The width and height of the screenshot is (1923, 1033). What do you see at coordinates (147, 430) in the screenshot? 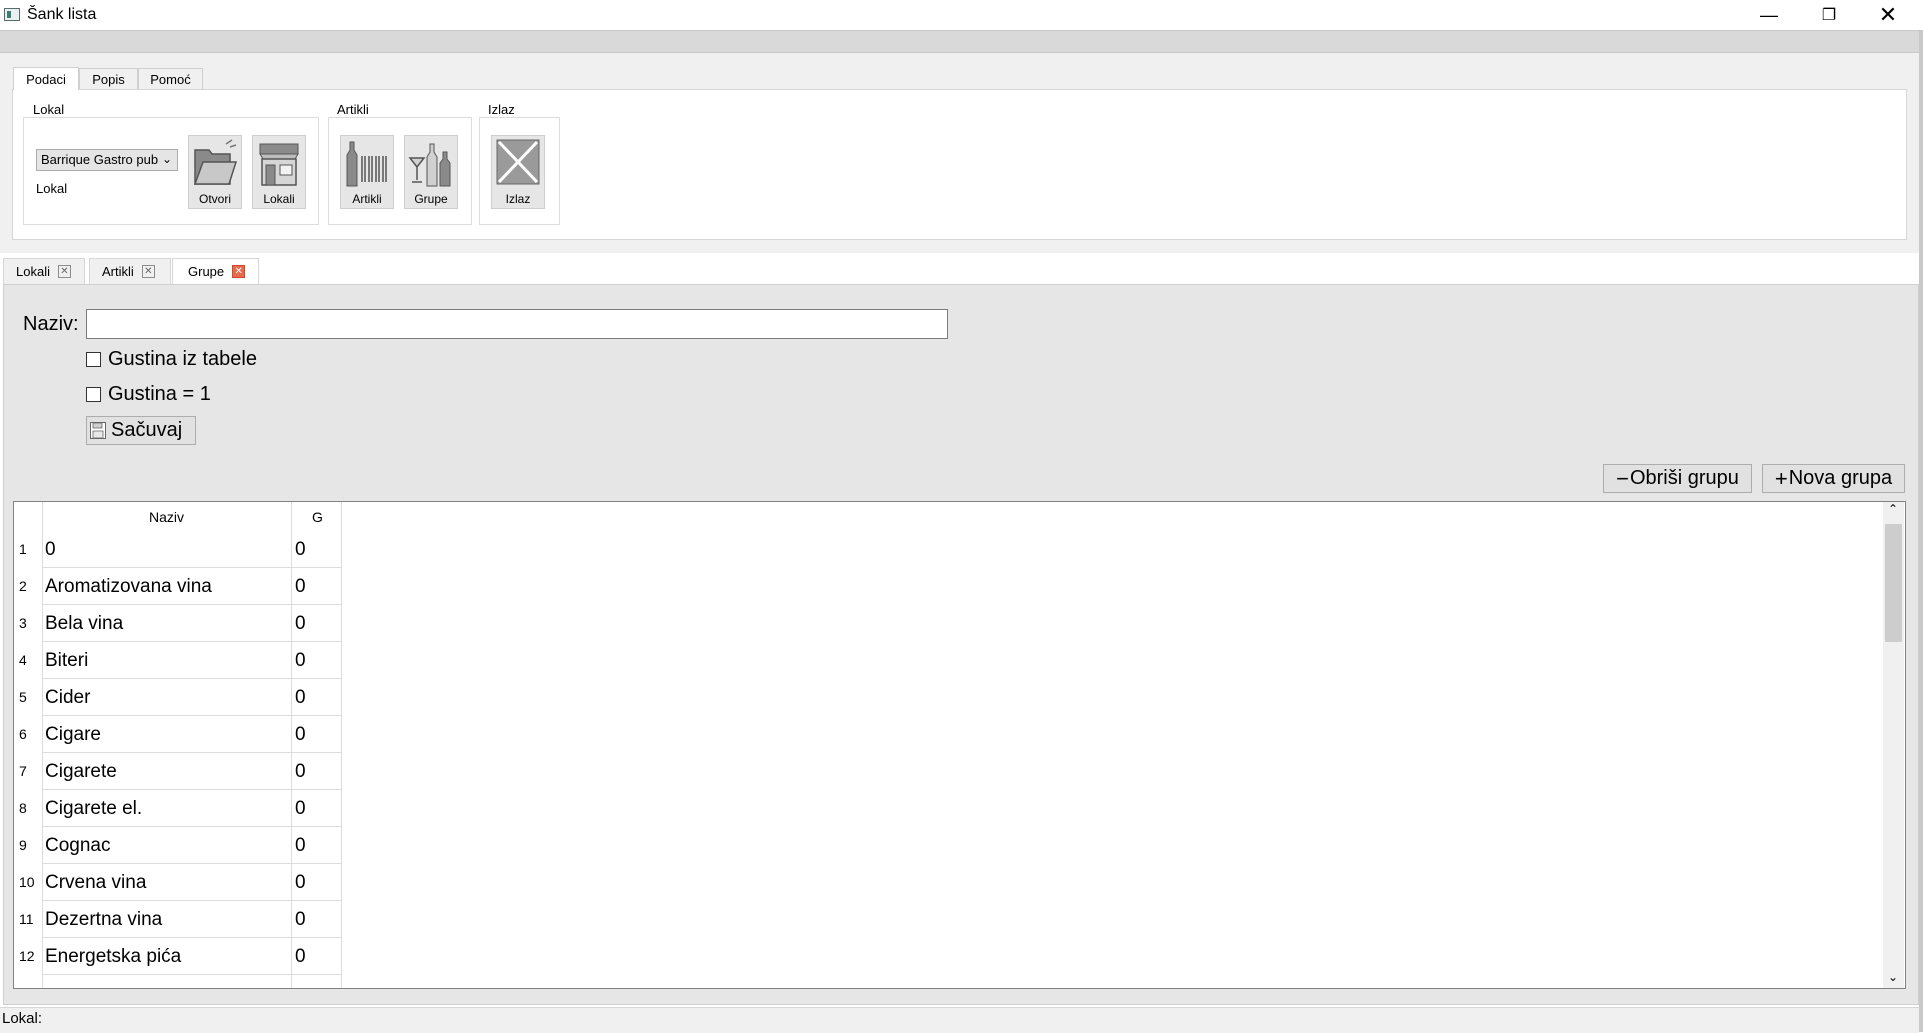
I see `save-button-label: Sačuvaj` at bounding box center [147, 430].